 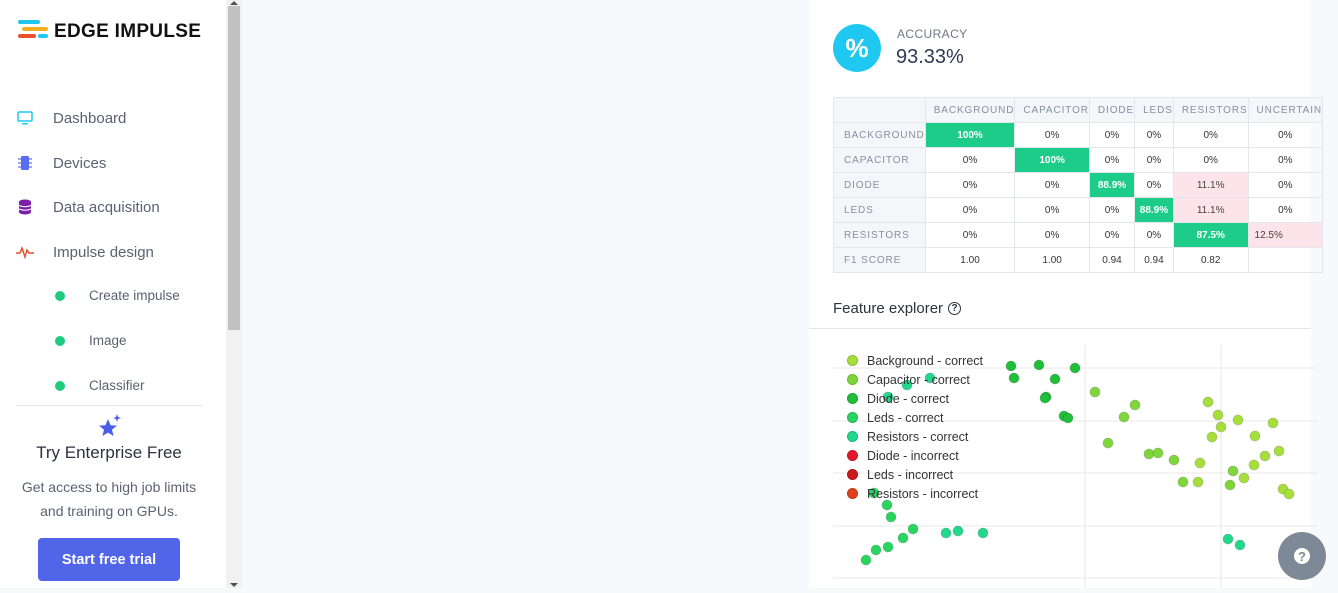 I want to click on brand-logo: EDGE IMPULSE, so click(x=109, y=32).